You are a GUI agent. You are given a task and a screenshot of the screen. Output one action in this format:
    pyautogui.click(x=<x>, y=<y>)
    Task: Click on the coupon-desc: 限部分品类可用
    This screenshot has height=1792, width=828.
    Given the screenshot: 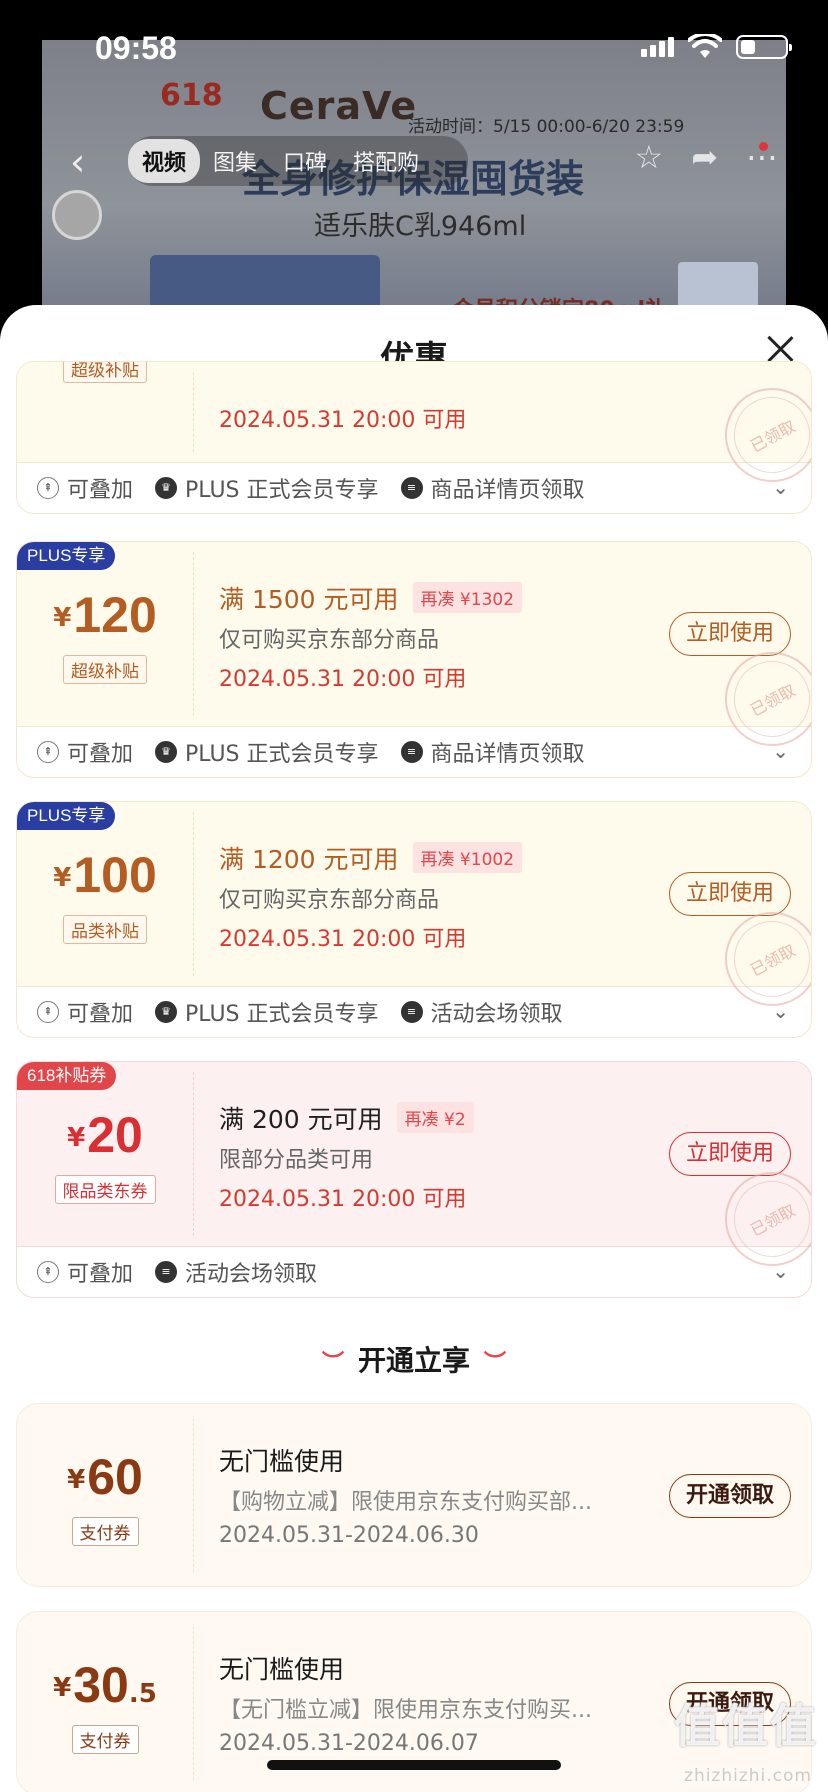 What is the action you would take?
    pyautogui.click(x=296, y=1160)
    